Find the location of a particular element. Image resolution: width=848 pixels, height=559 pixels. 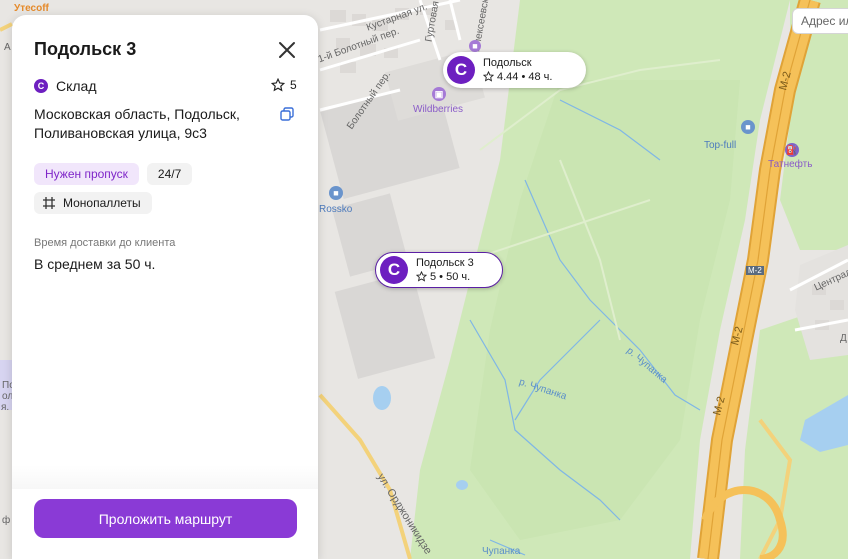

rating: 5 is located at coordinates (284, 85).